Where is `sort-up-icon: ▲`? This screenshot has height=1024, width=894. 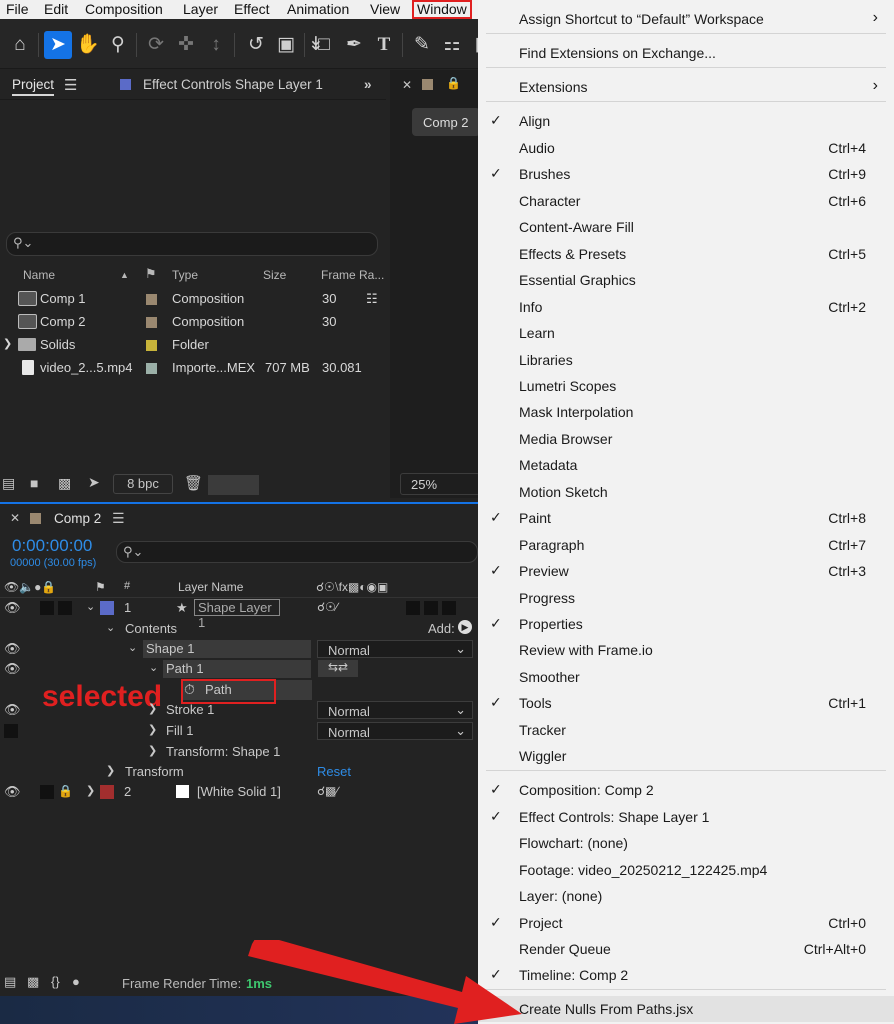
sort-up-icon: ▲ is located at coordinates (124, 275).